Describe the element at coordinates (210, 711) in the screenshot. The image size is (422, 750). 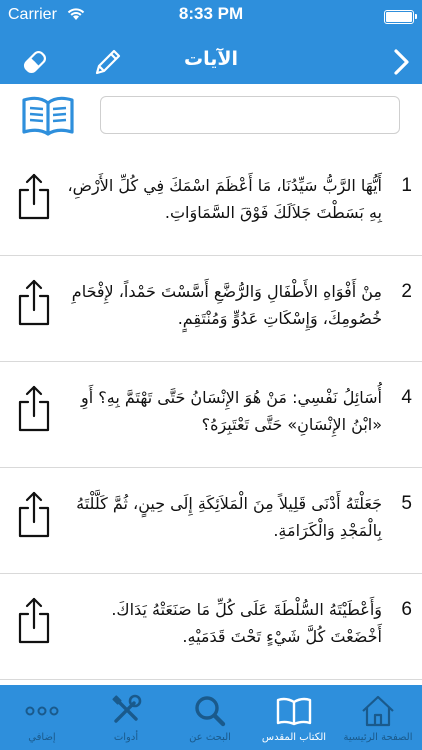
I see `search-icon` at that location.